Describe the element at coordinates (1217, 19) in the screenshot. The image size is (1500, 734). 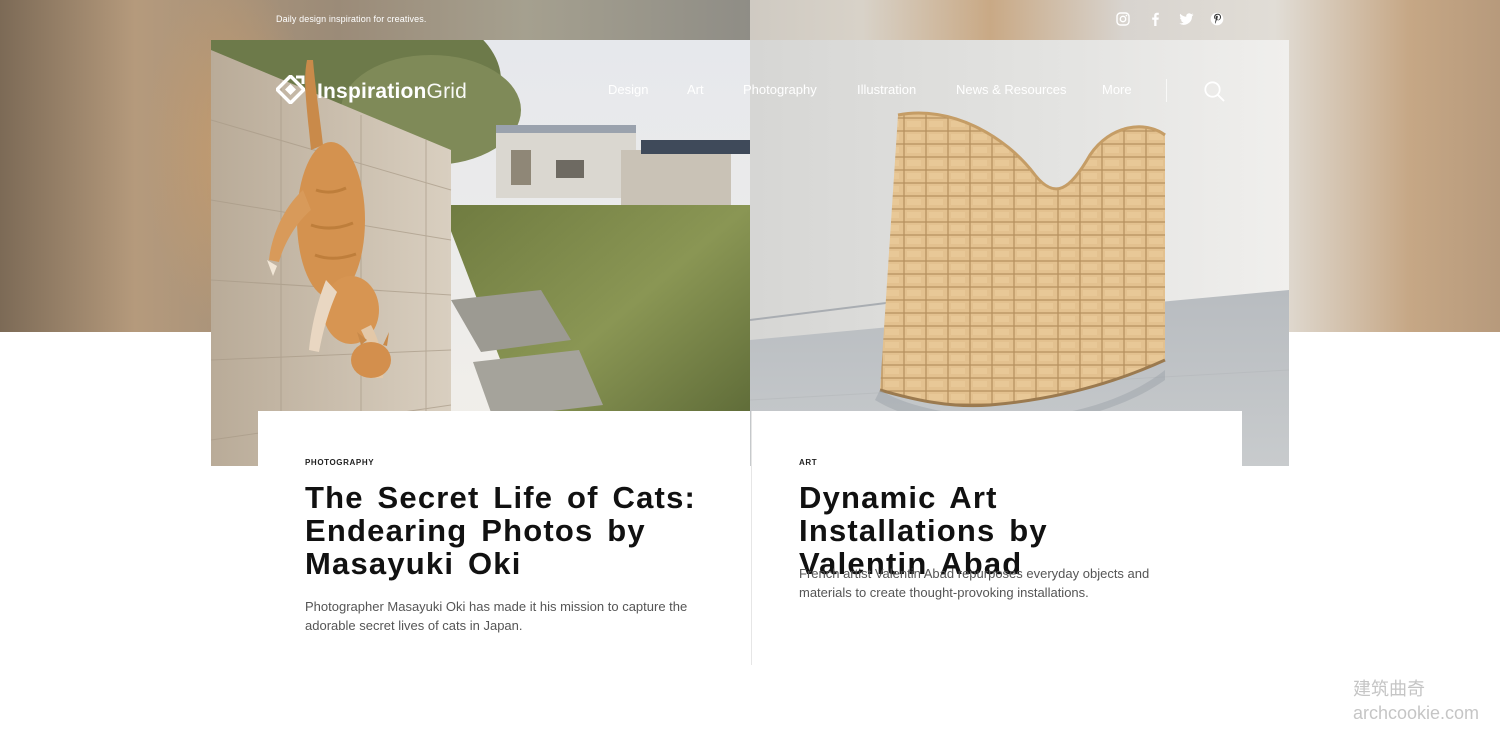
I see `pinterest-icon` at that location.